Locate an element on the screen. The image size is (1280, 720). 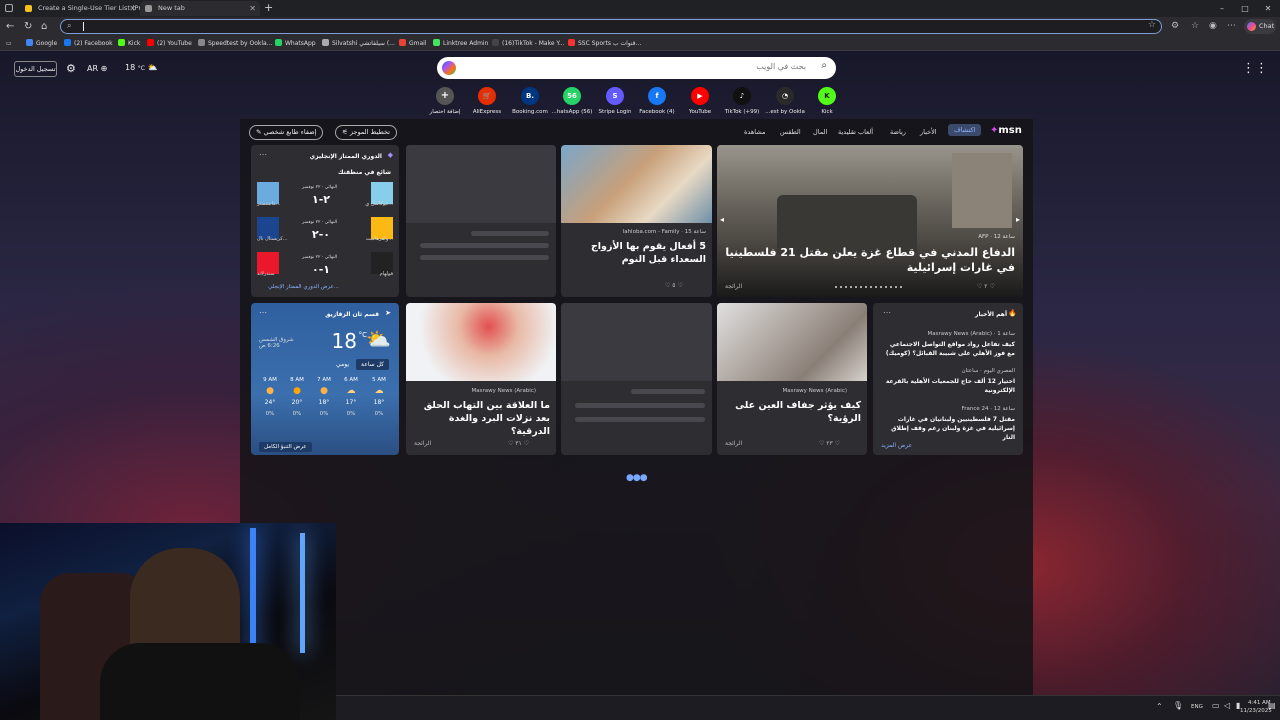
nav-weather: الطقس is located at coordinates (790, 132).